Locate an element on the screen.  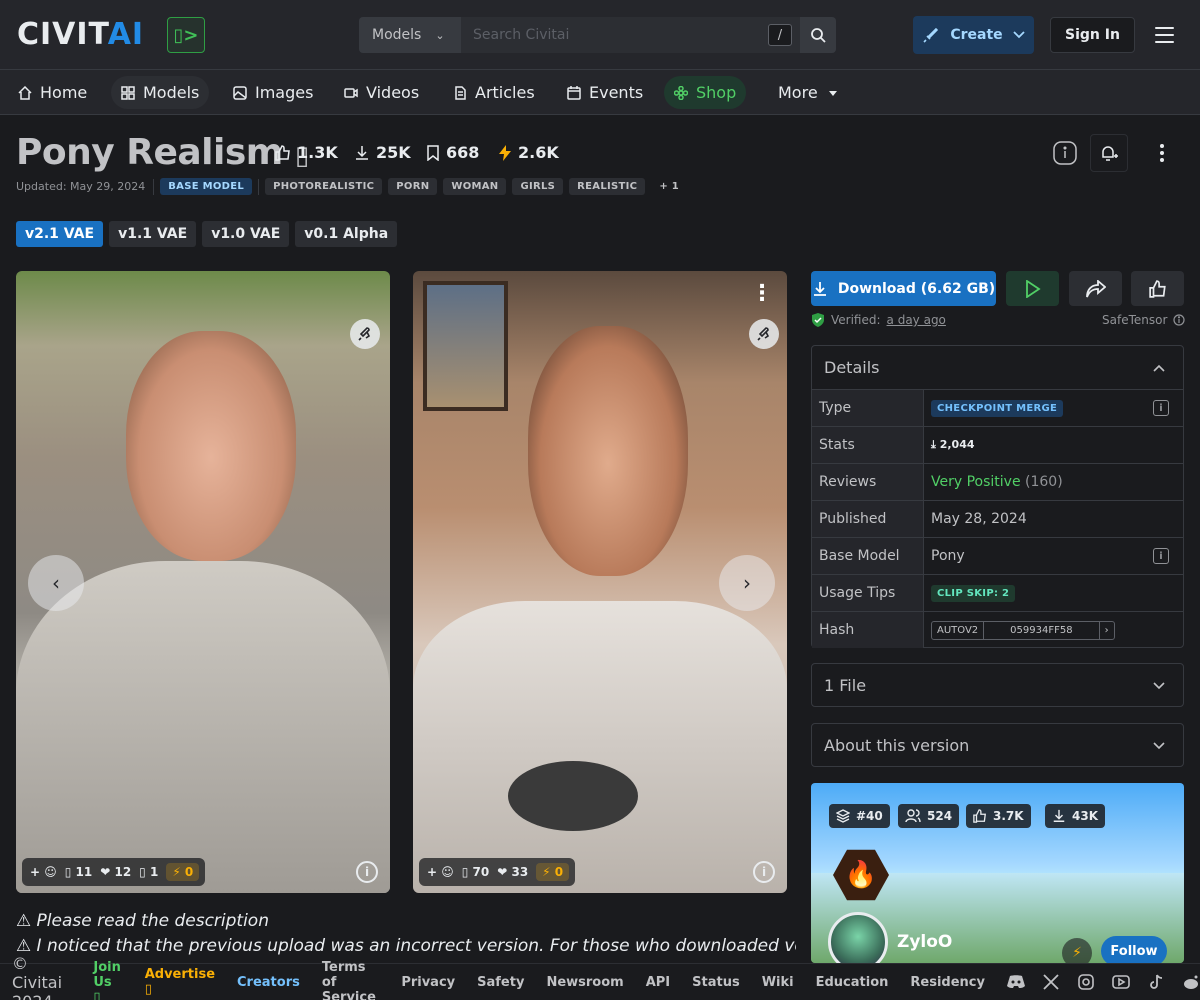
portrait-body is located at coordinates (600, 747).